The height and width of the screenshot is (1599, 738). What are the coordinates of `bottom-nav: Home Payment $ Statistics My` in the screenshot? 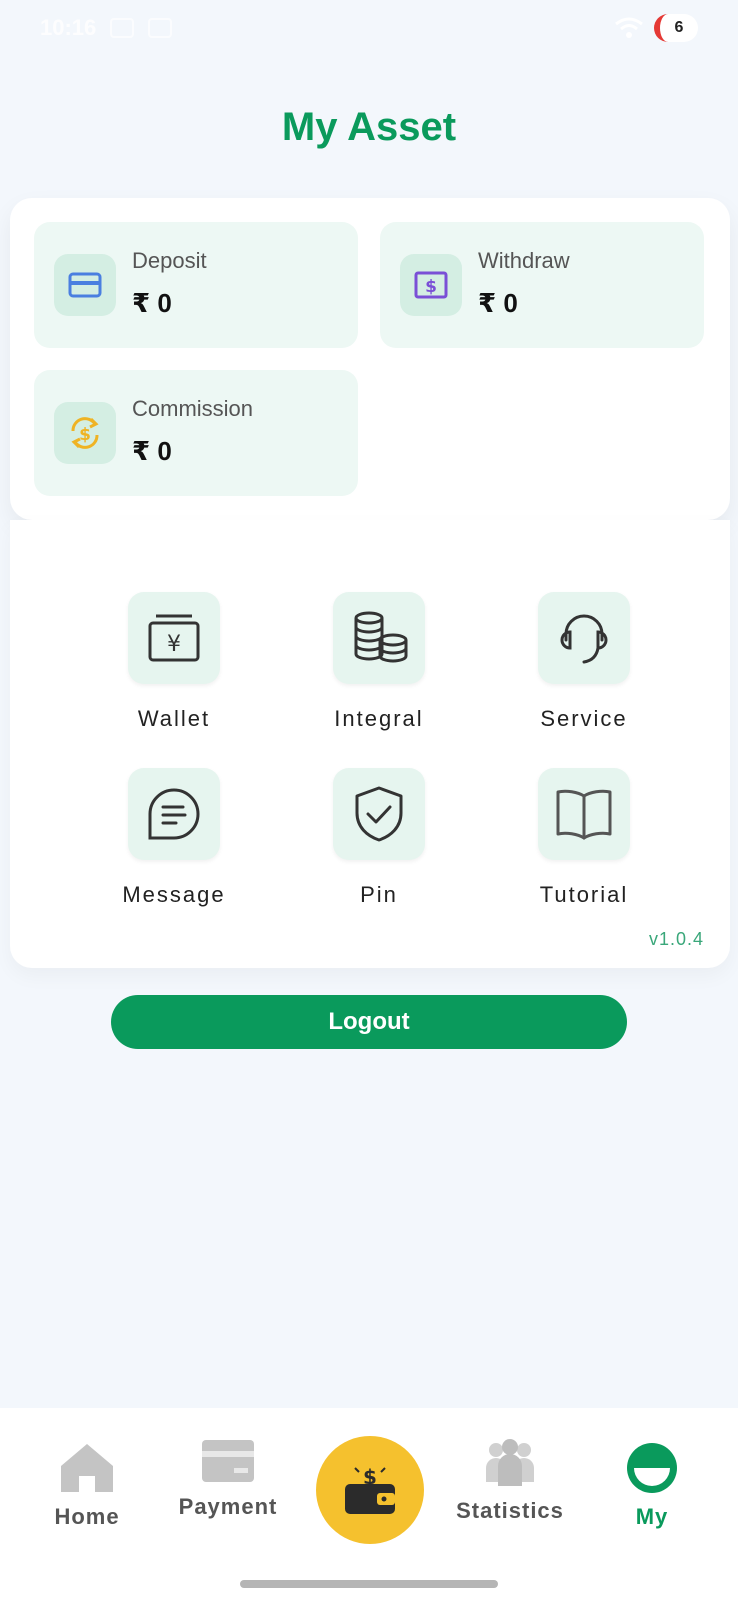 It's located at (369, 1503).